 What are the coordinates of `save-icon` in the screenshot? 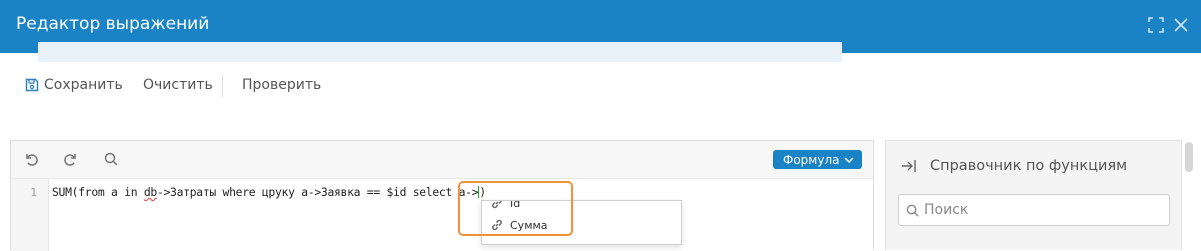 It's located at (32, 85).